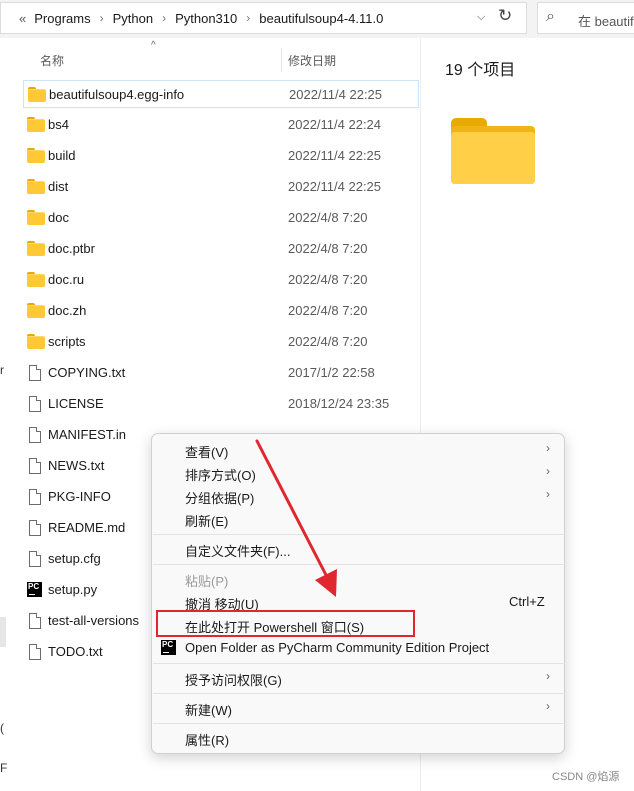 This screenshot has width=634, height=791. Describe the element at coordinates (206, 18) in the screenshot. I see `breadcrumb-item-python310: Python310` at that location.